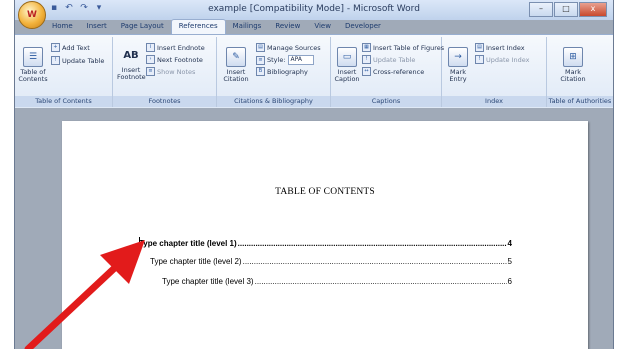  Describe the element at coordinates (76, 47) in the screenshot. I see `add-text-label: Add Text` at that location.